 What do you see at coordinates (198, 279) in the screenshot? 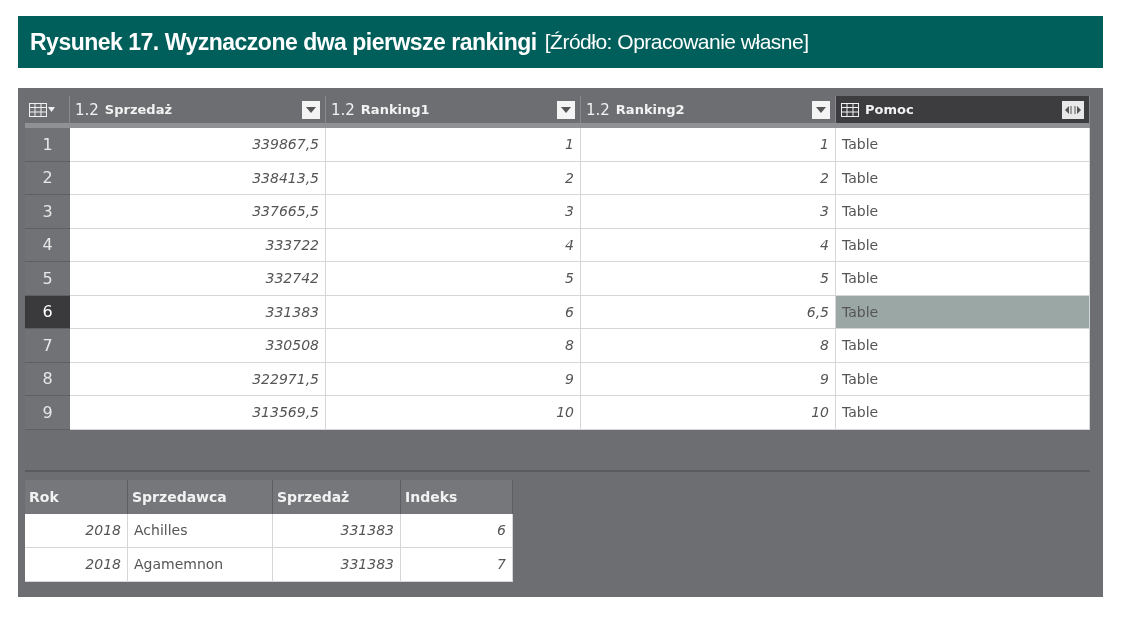
I see `table-cell: 332742` at bounding box center [198, 279].